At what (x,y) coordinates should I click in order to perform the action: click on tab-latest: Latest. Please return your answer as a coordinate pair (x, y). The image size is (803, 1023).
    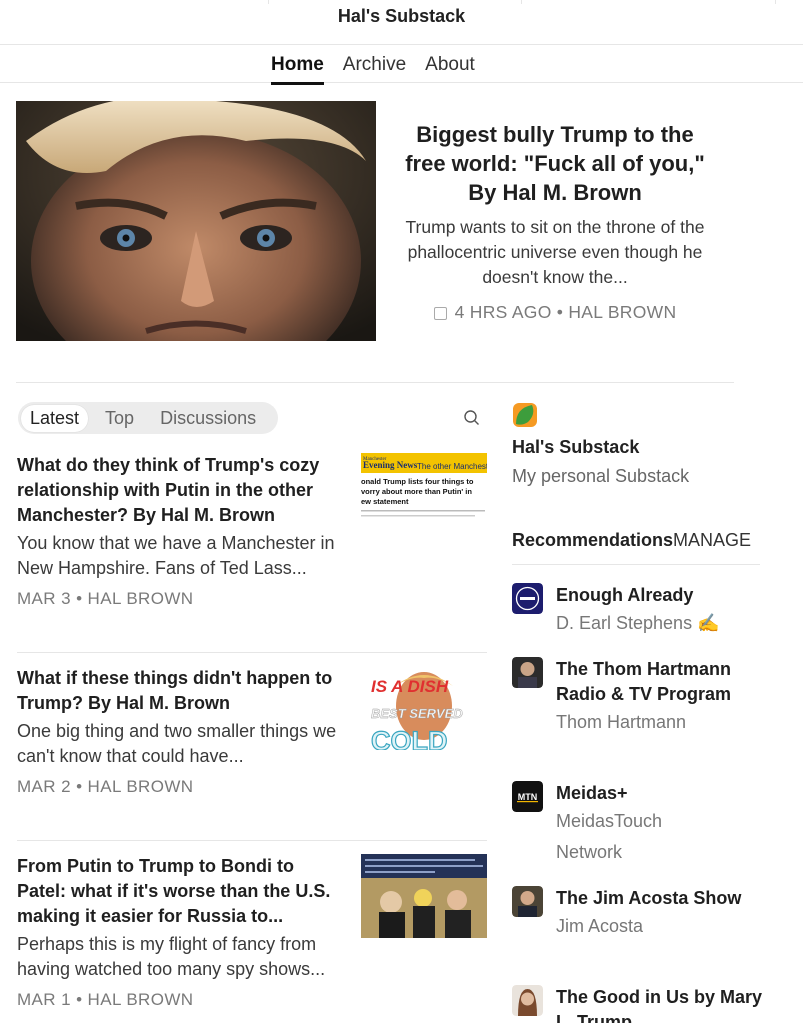
    Looking at the image, I should click on (55, 418).